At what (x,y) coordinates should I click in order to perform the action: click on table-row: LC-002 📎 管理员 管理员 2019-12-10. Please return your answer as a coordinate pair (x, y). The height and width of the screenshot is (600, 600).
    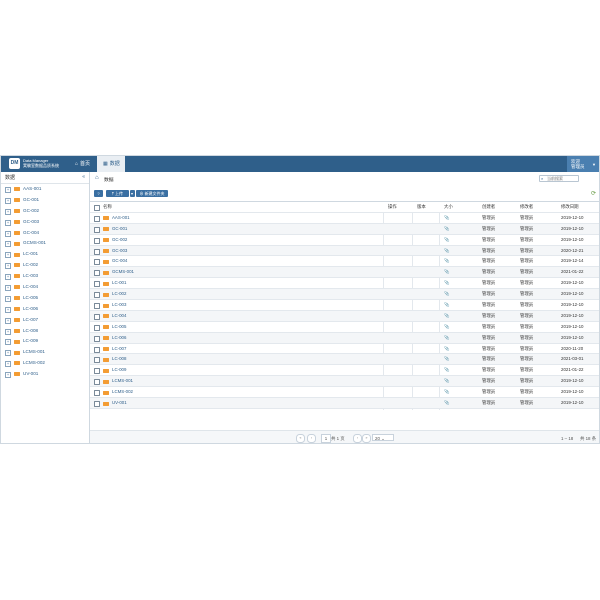
    Looking at the image, I should click on (344, 295).